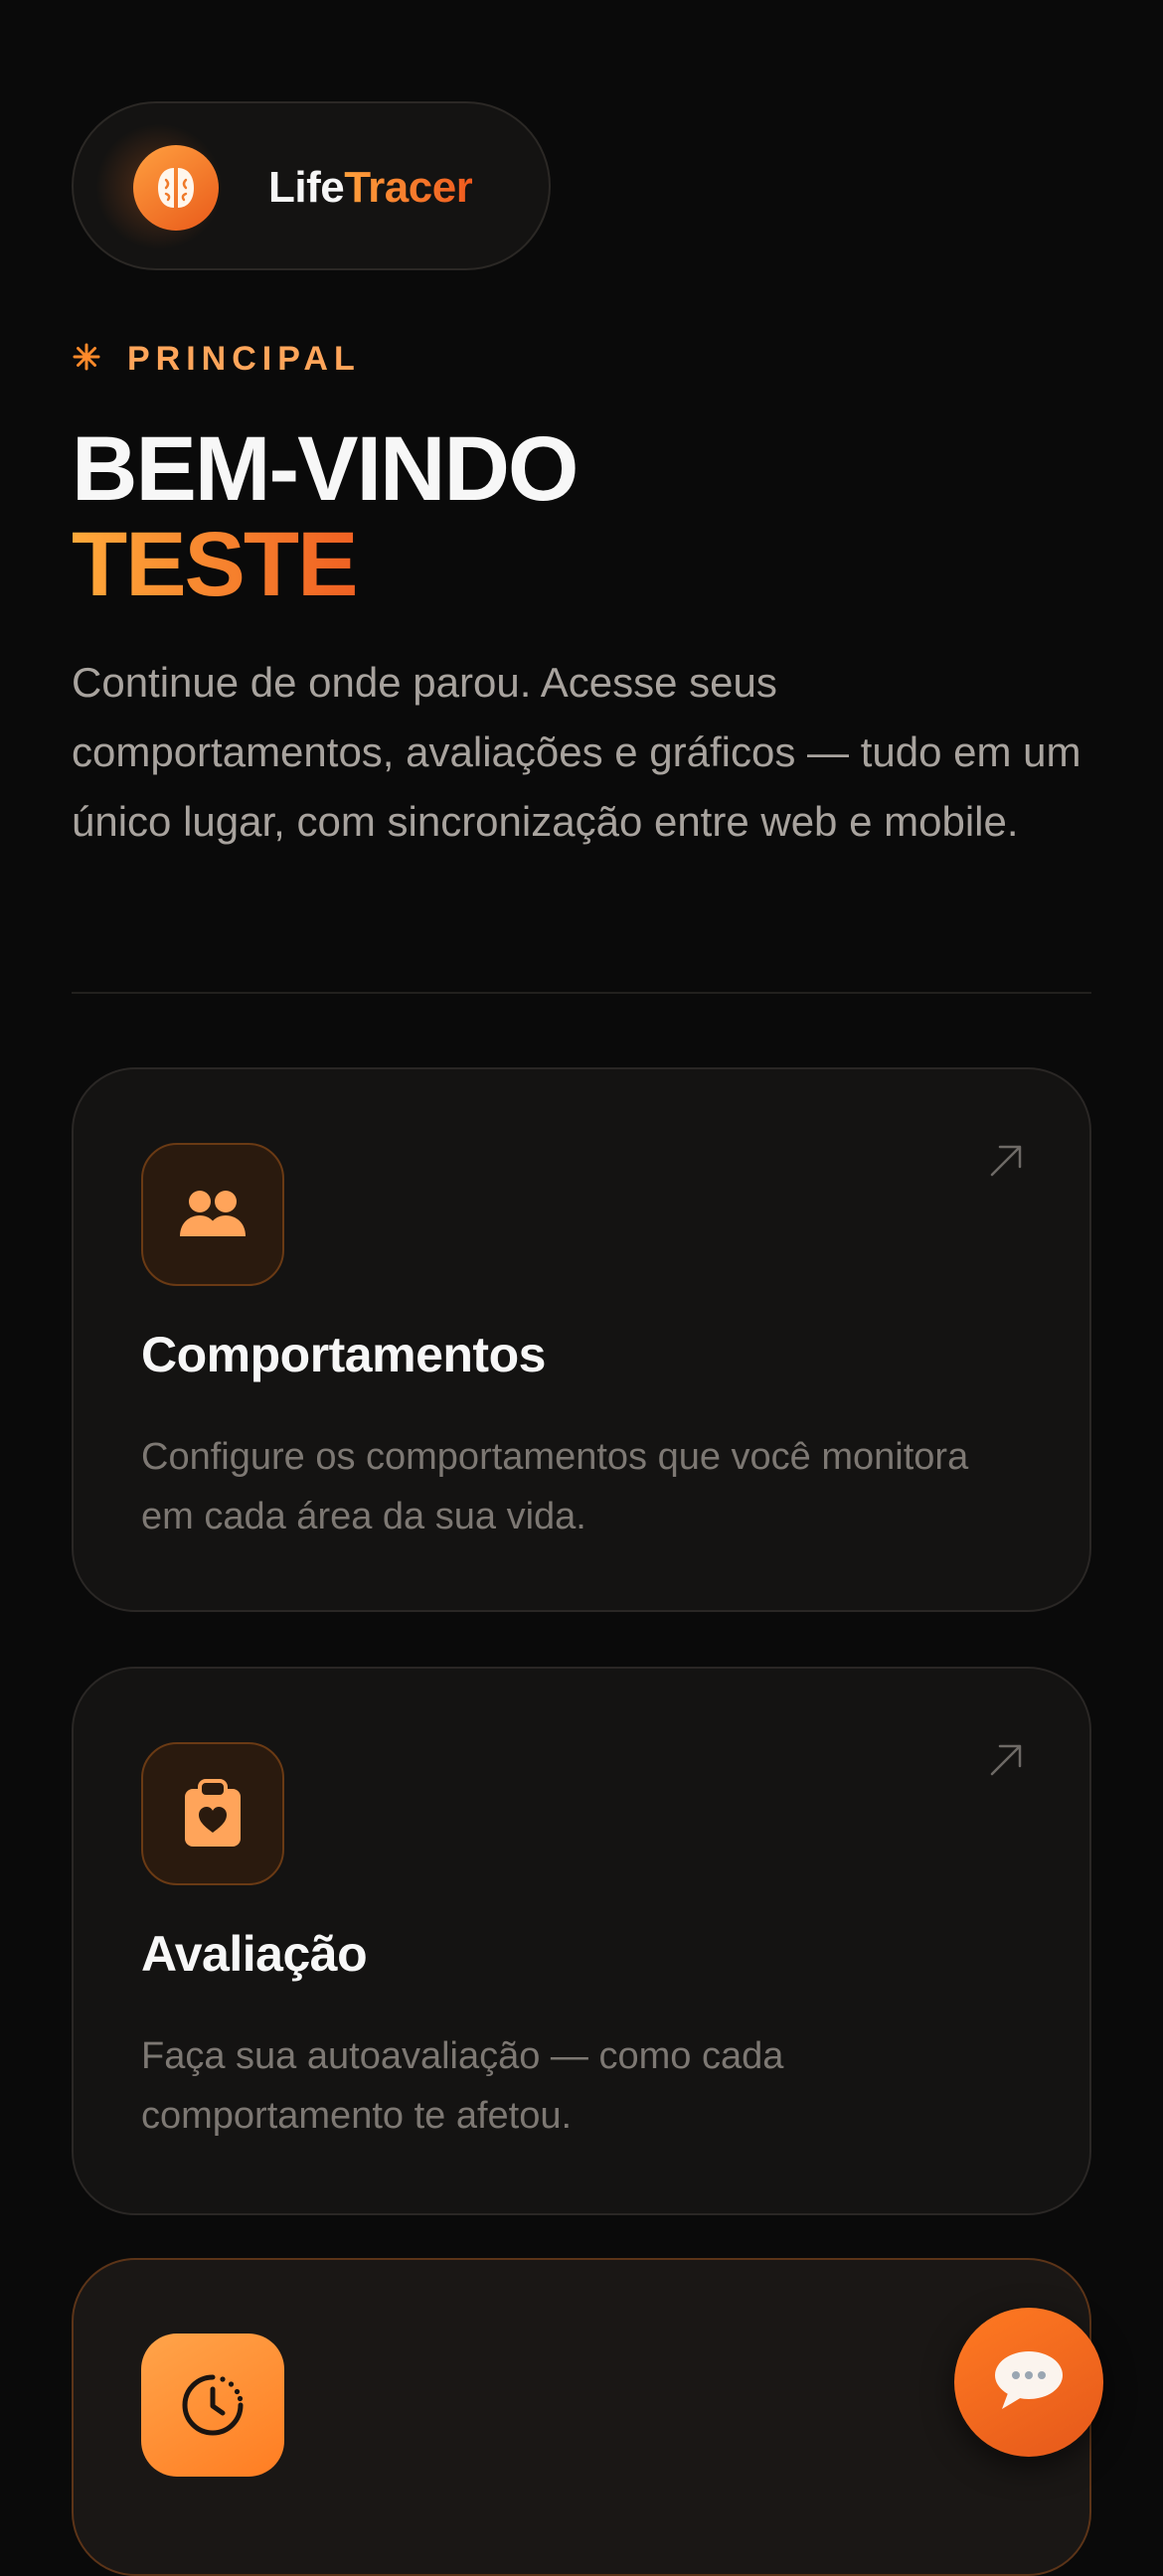 This screenshot has width=1163, height=2576. I want to click on eyebrow-label: PRINCIPAL, so click(244, 359).